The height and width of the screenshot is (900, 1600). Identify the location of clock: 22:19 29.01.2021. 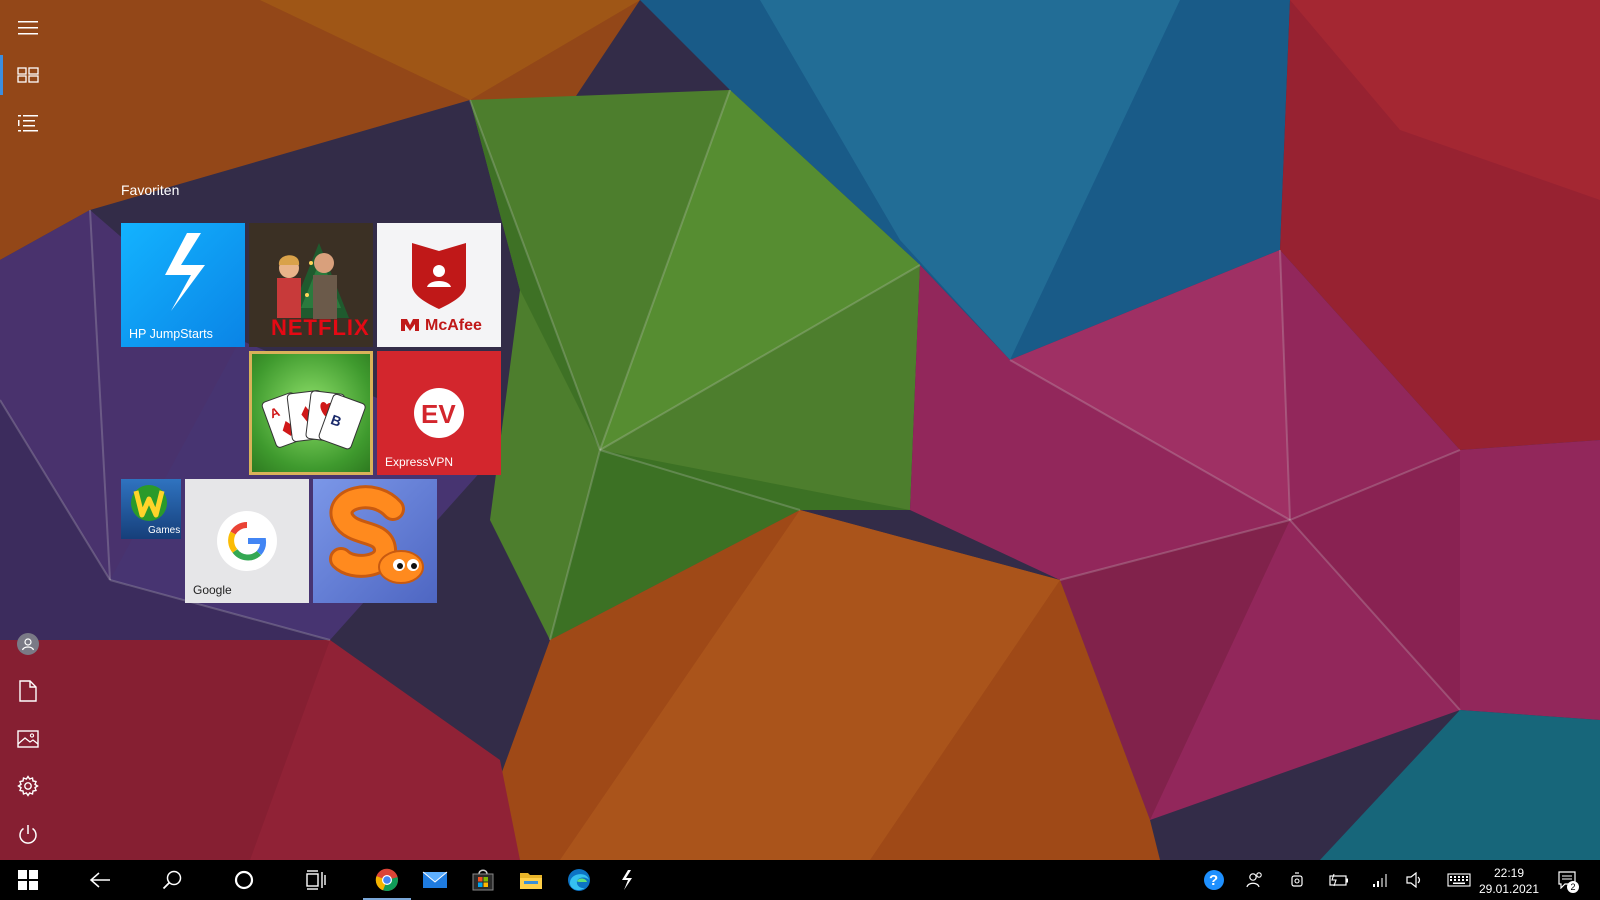
(1509, 881).